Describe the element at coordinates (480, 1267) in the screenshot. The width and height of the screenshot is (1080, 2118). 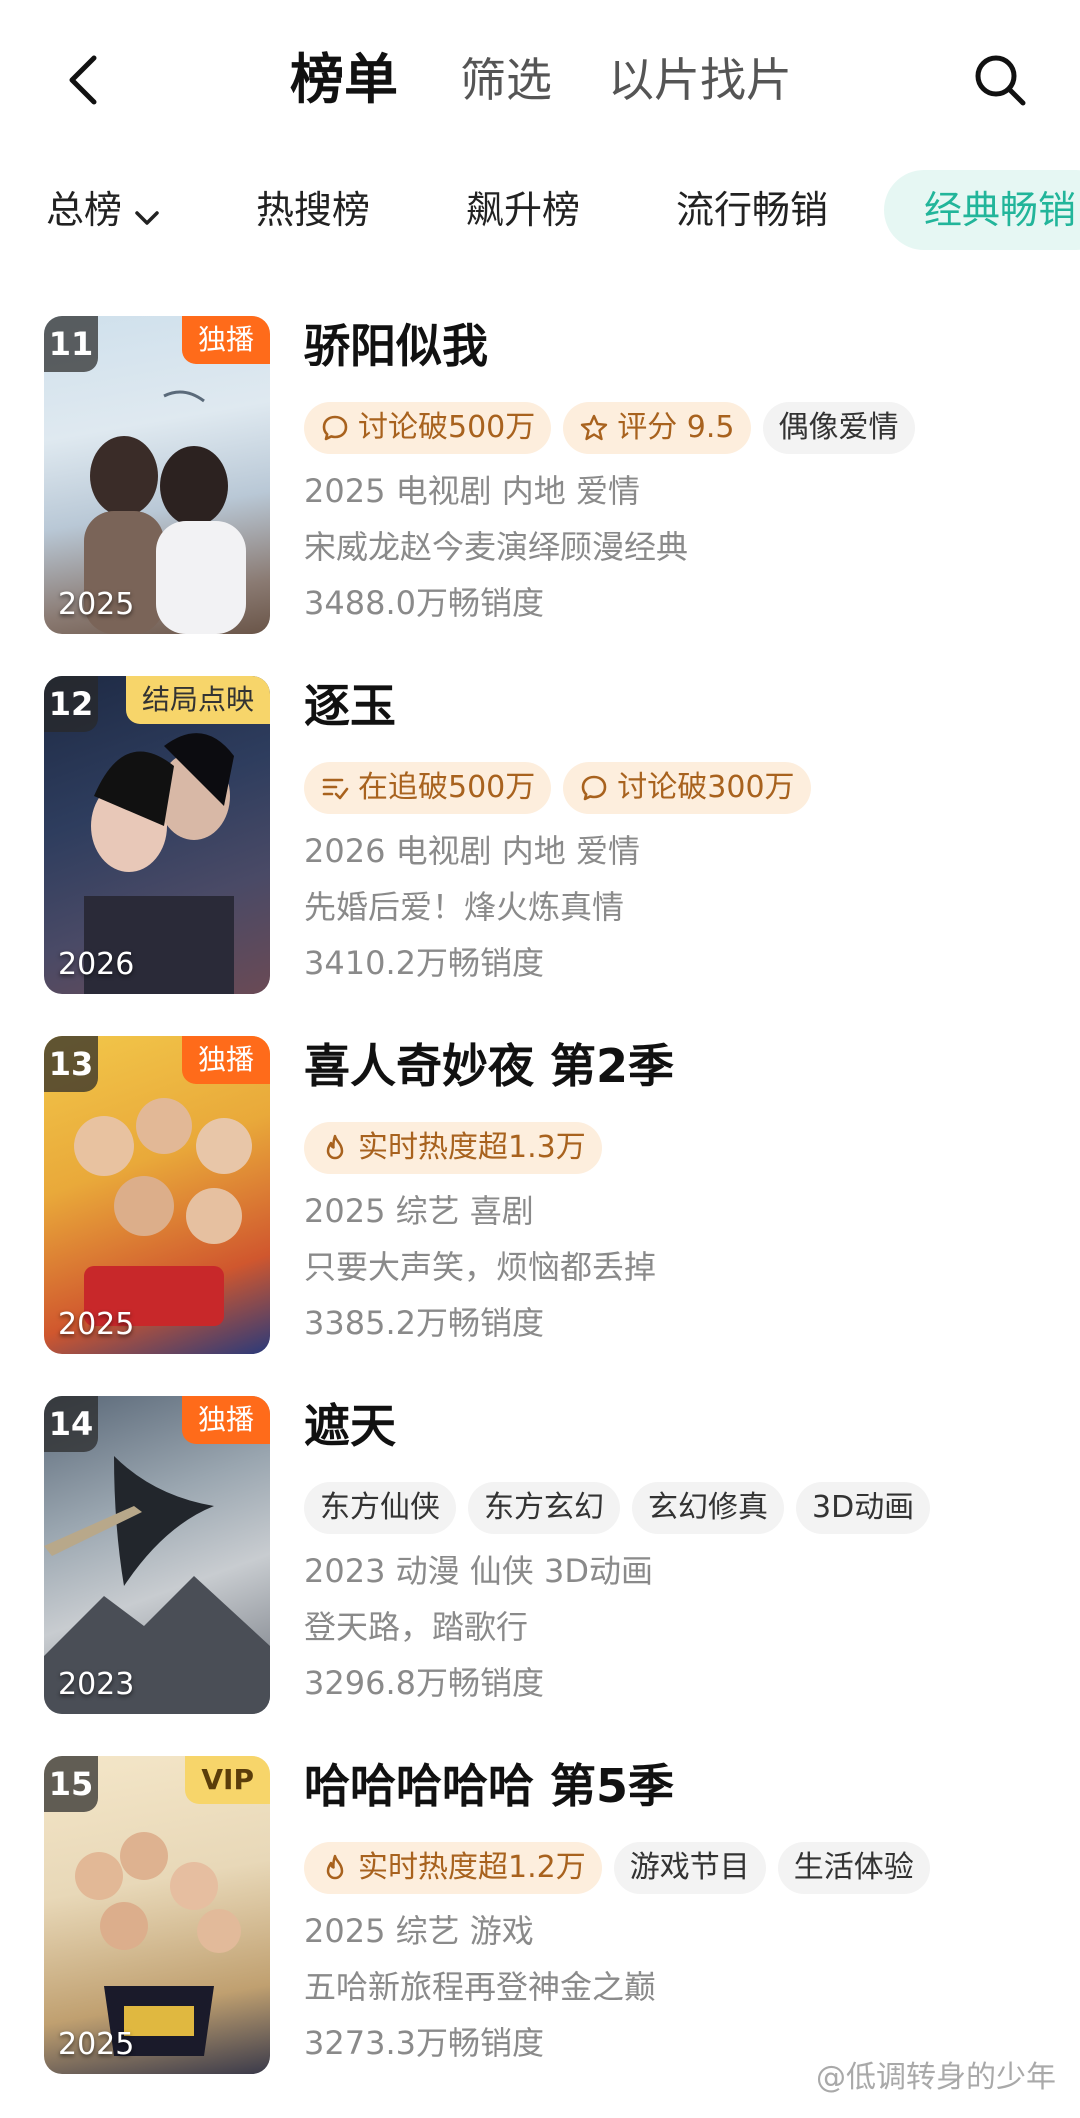
I see `item-description: 只要大声笑，烦恼都丢掉` at that location.